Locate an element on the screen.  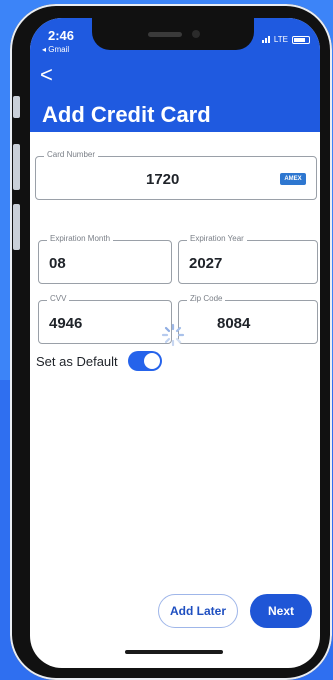
speaker-icon is located at coordinates (165, 34).